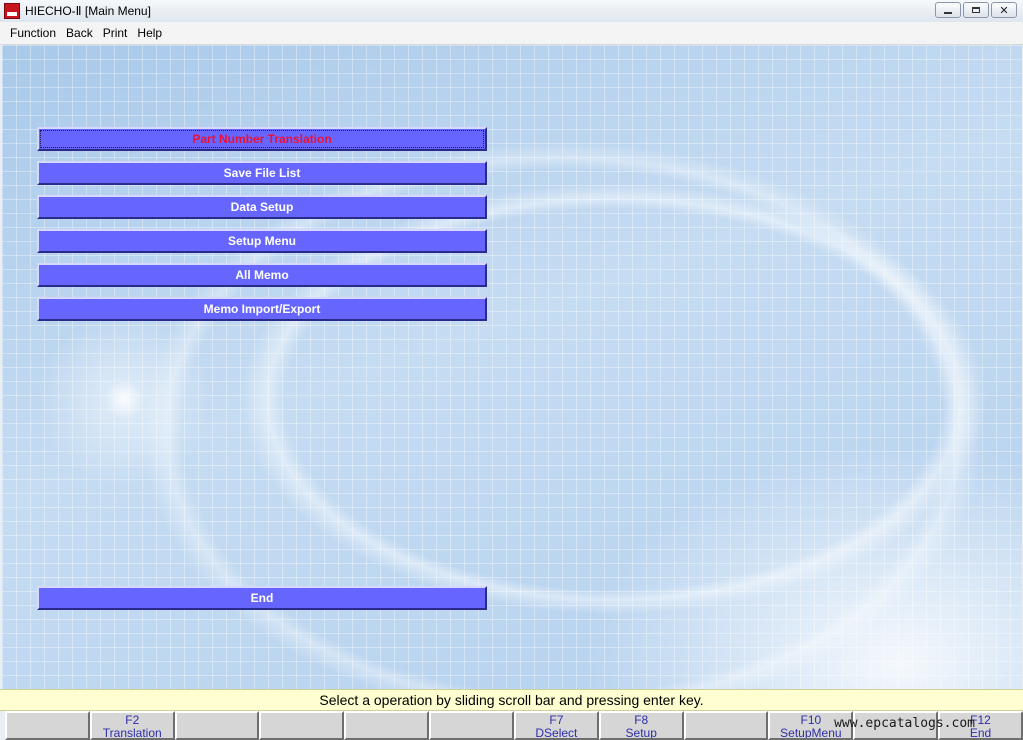 This screenshot has height=740, width=1023. I want to click on window-title: HIECHO-Ⅱ [Main Menu], so click(88, 11).